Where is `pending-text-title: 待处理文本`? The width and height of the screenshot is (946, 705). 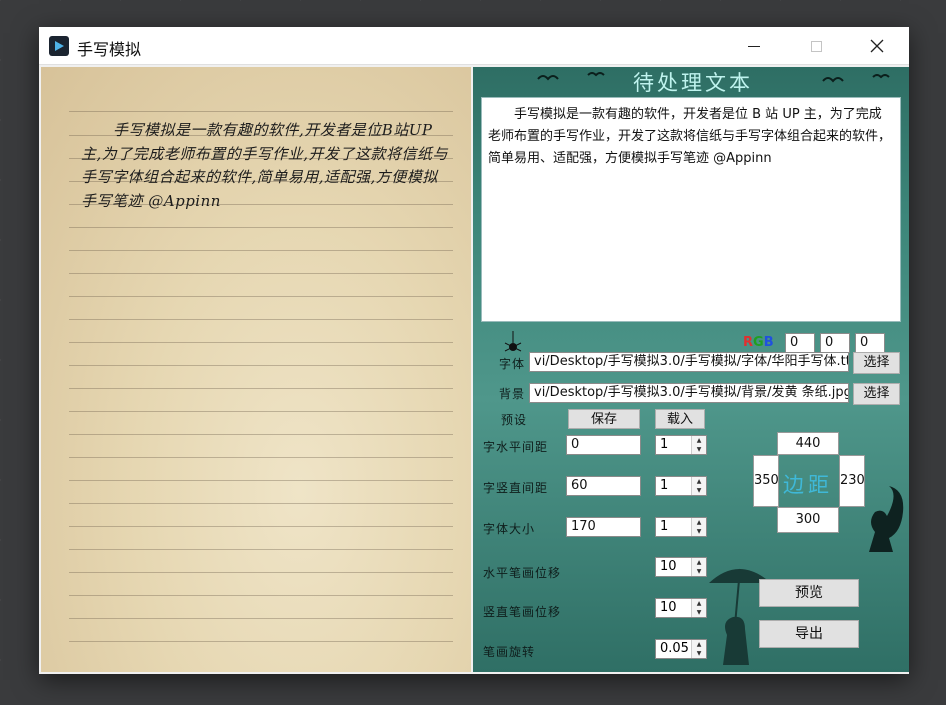 pending-text-title: 待处理文本 is located at coordinates (693, 83).